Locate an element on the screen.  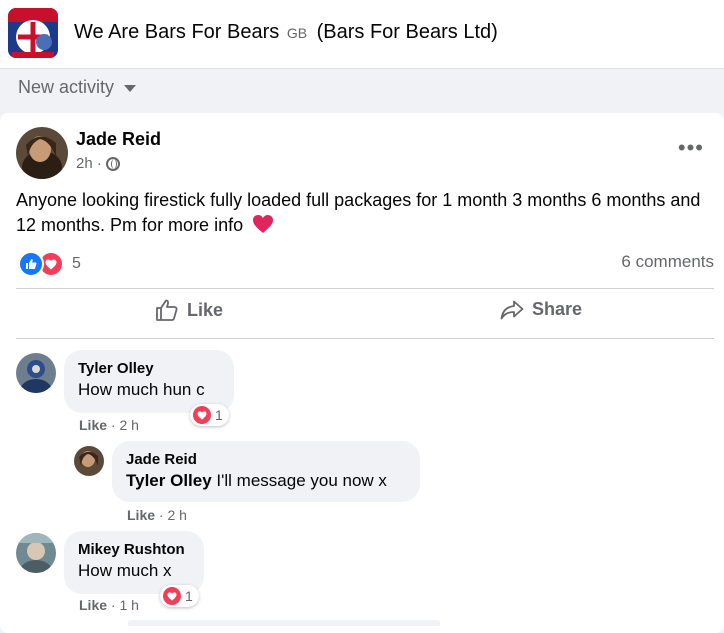
reply-like-button: Like is located at coordinates (141, 515).